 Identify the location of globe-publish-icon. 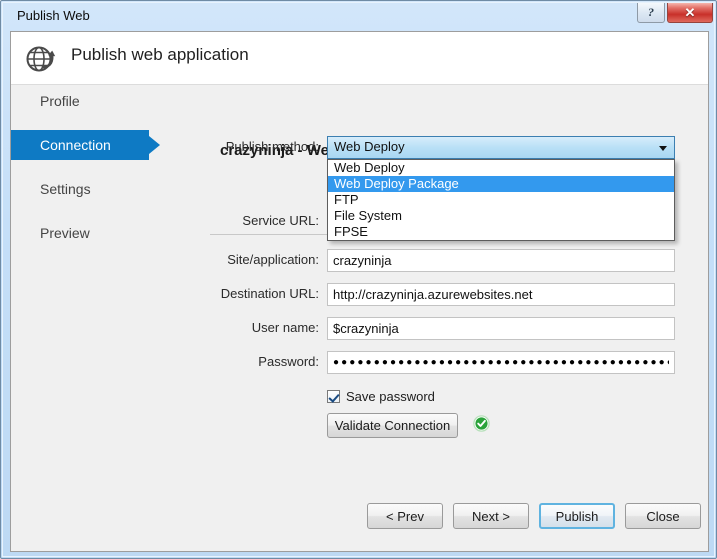
(41, 58).